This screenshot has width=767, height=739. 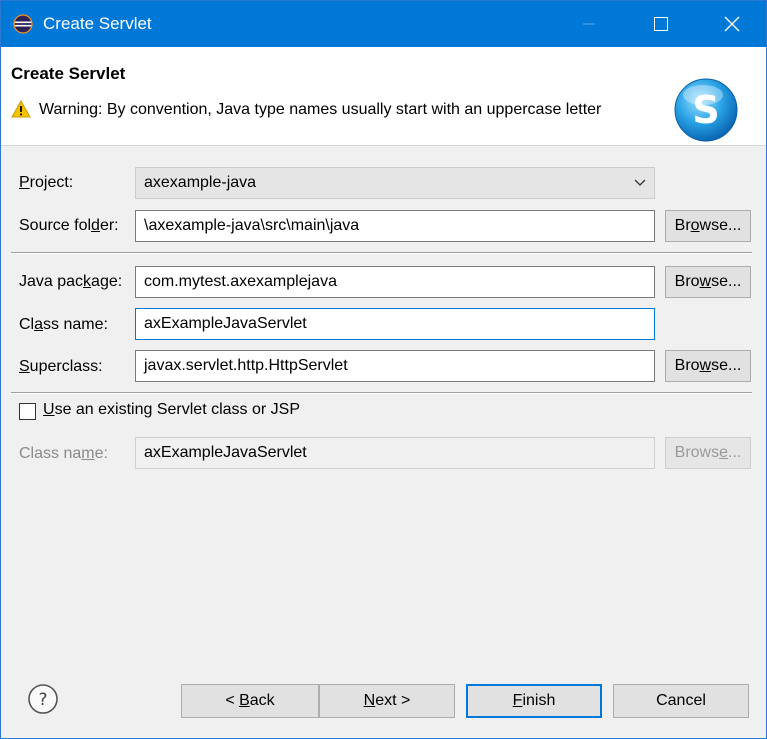 I want to click on java-package-input: com.mytest.axexamplejava, so click(x=395, y=282).